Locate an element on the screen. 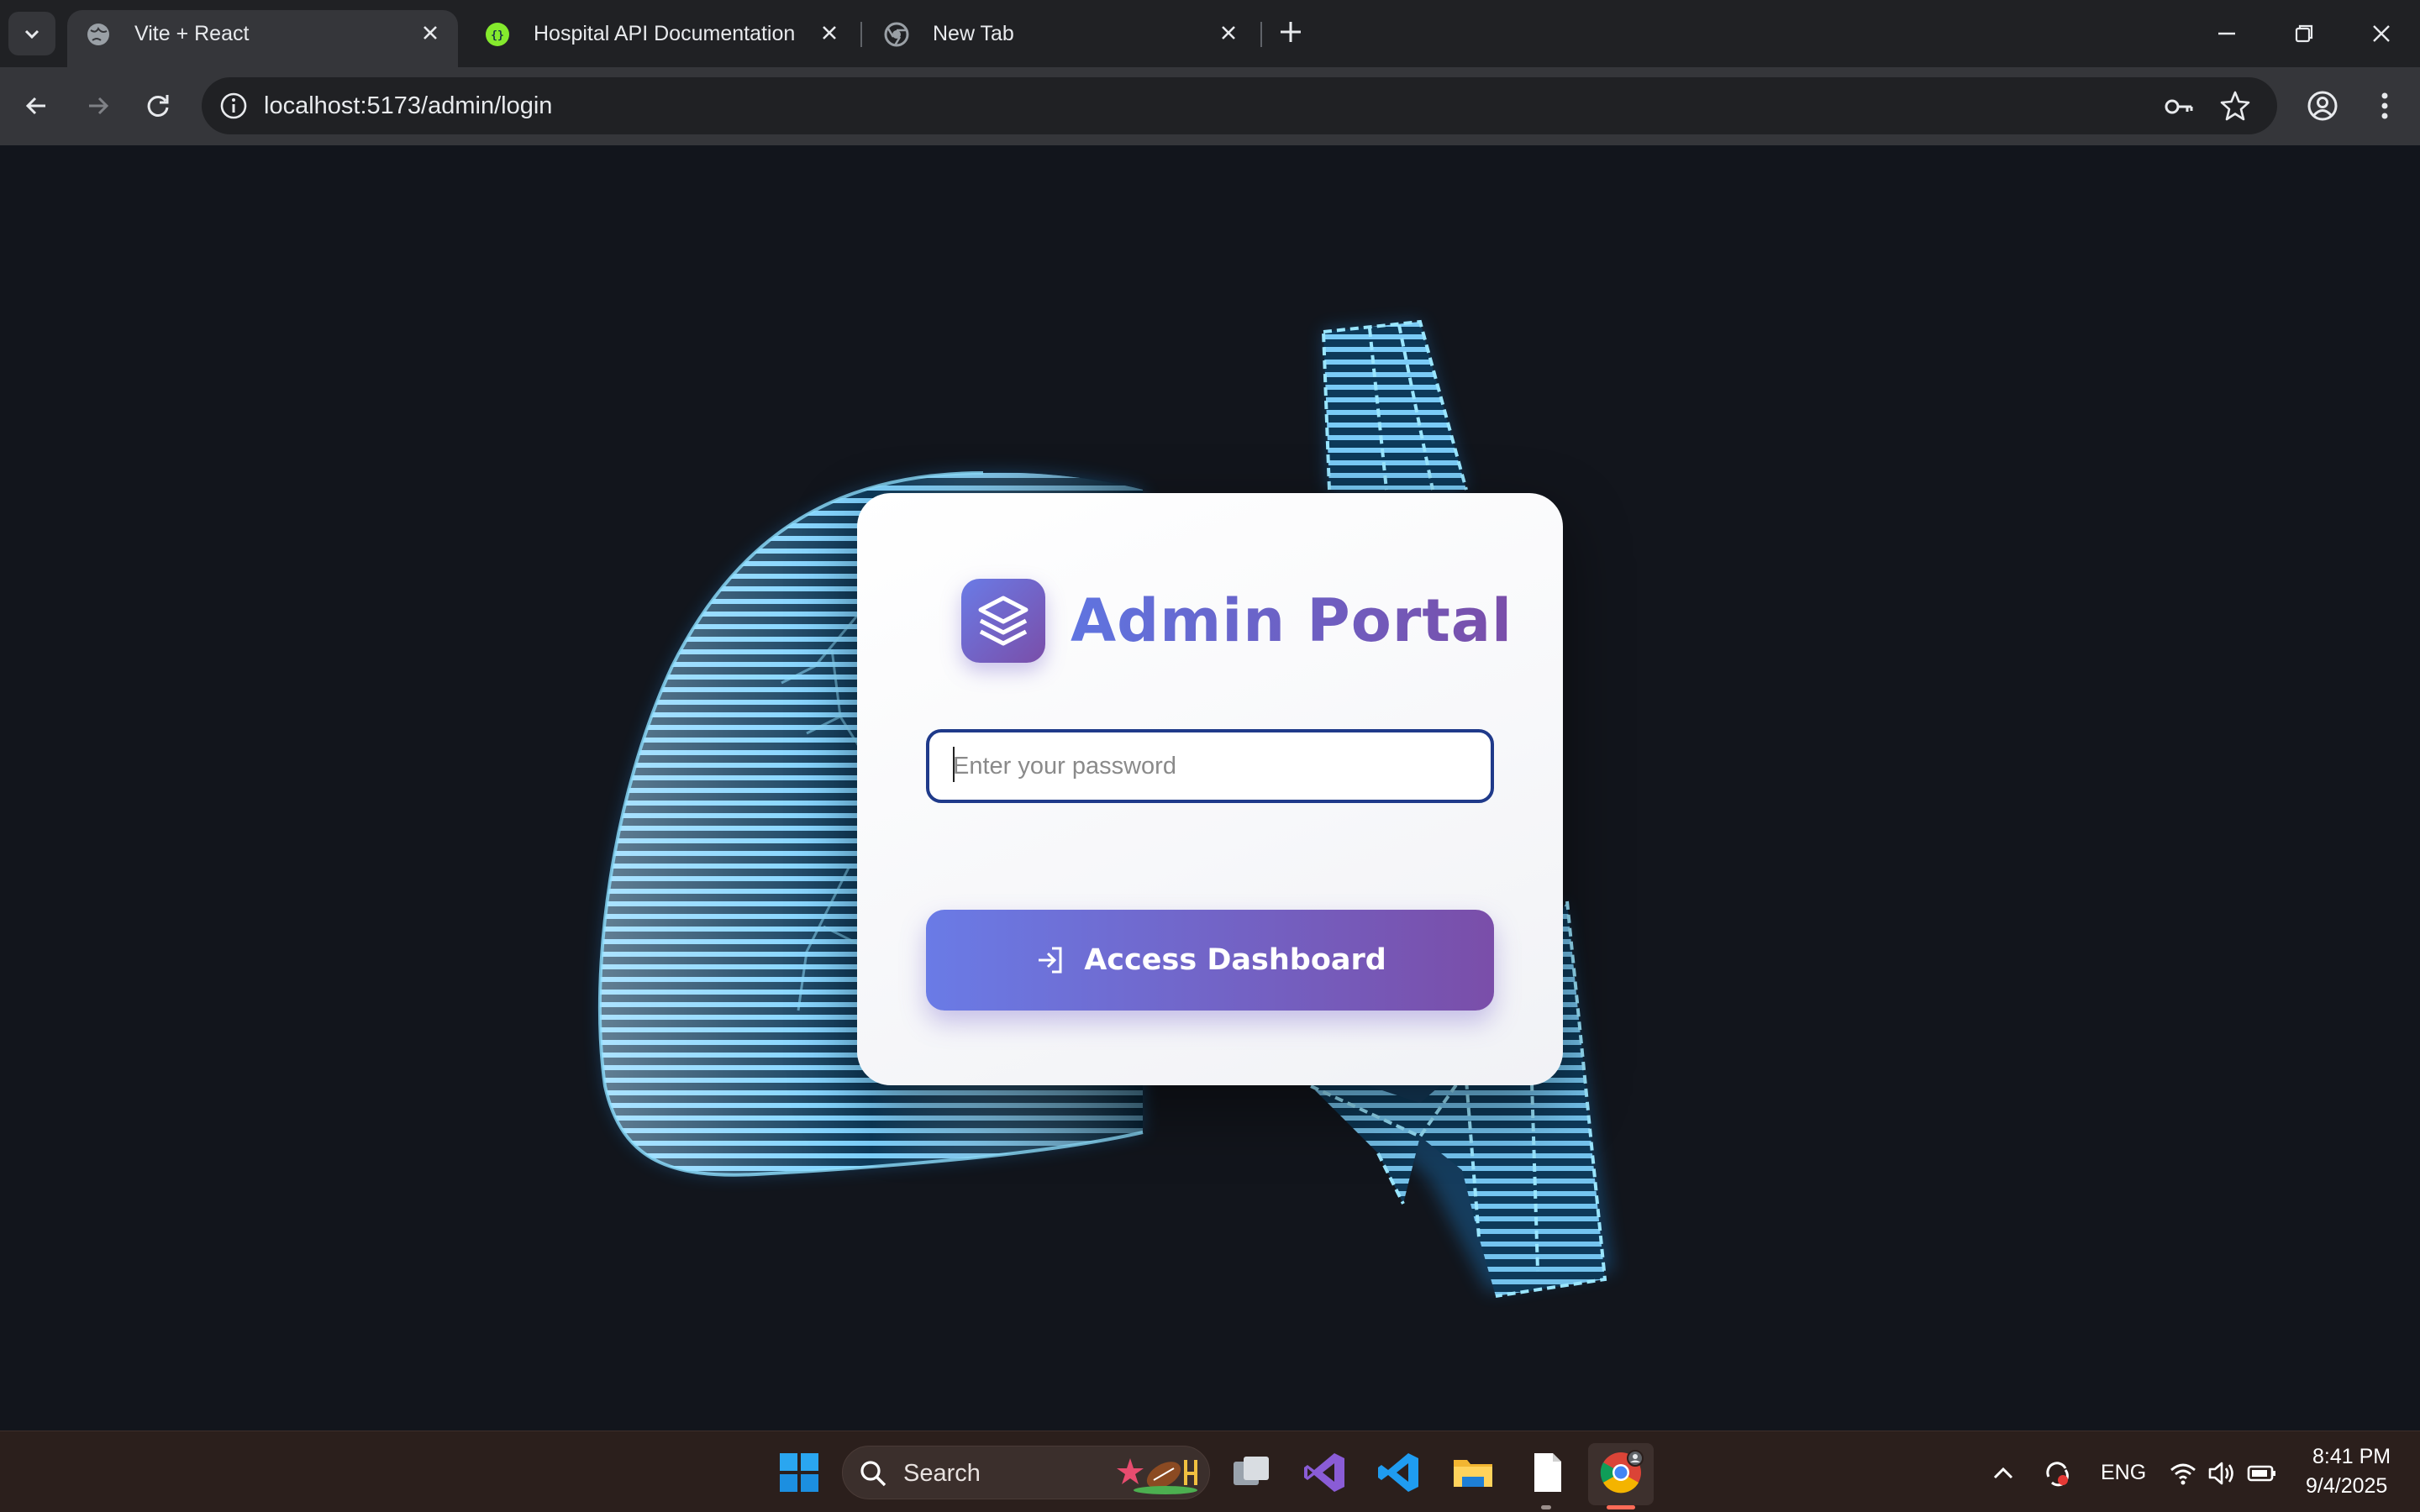 This screenshot has width=2420, height=1512. tab-vite-react: Vite + React is located at coordinates (262, 38).